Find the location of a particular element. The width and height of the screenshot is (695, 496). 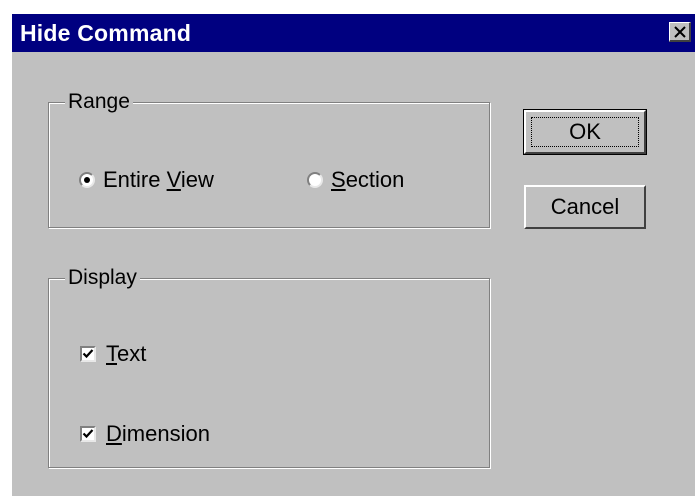

checkbox-text: Text is located at coordinates (113, 354).